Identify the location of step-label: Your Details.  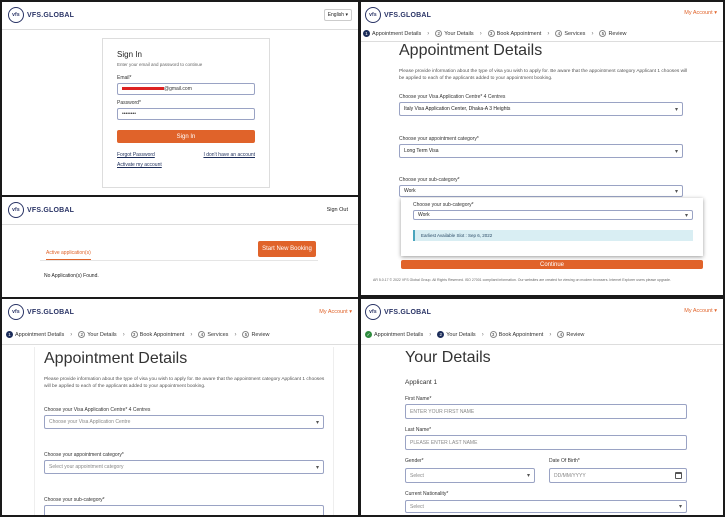
(461, 334).